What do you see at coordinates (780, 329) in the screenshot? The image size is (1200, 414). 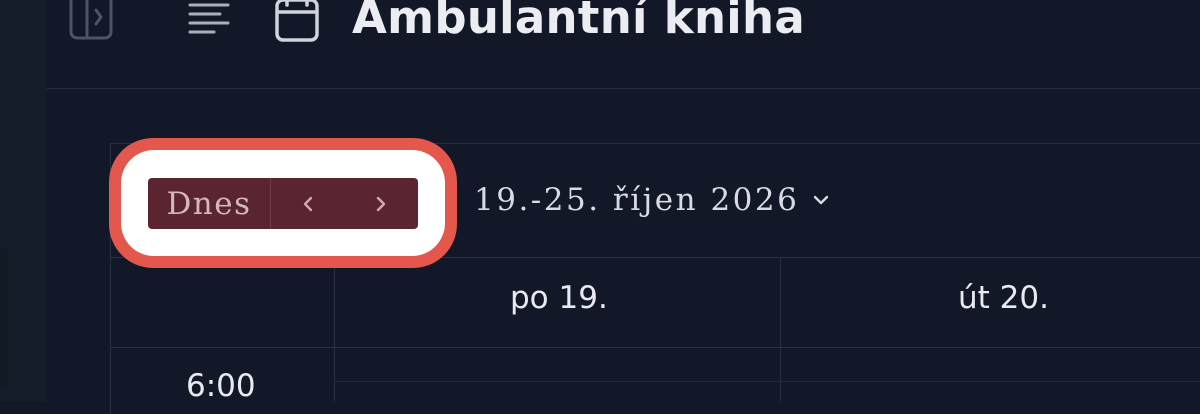 I see `day-column-divider` at bounding box center [780, 329].